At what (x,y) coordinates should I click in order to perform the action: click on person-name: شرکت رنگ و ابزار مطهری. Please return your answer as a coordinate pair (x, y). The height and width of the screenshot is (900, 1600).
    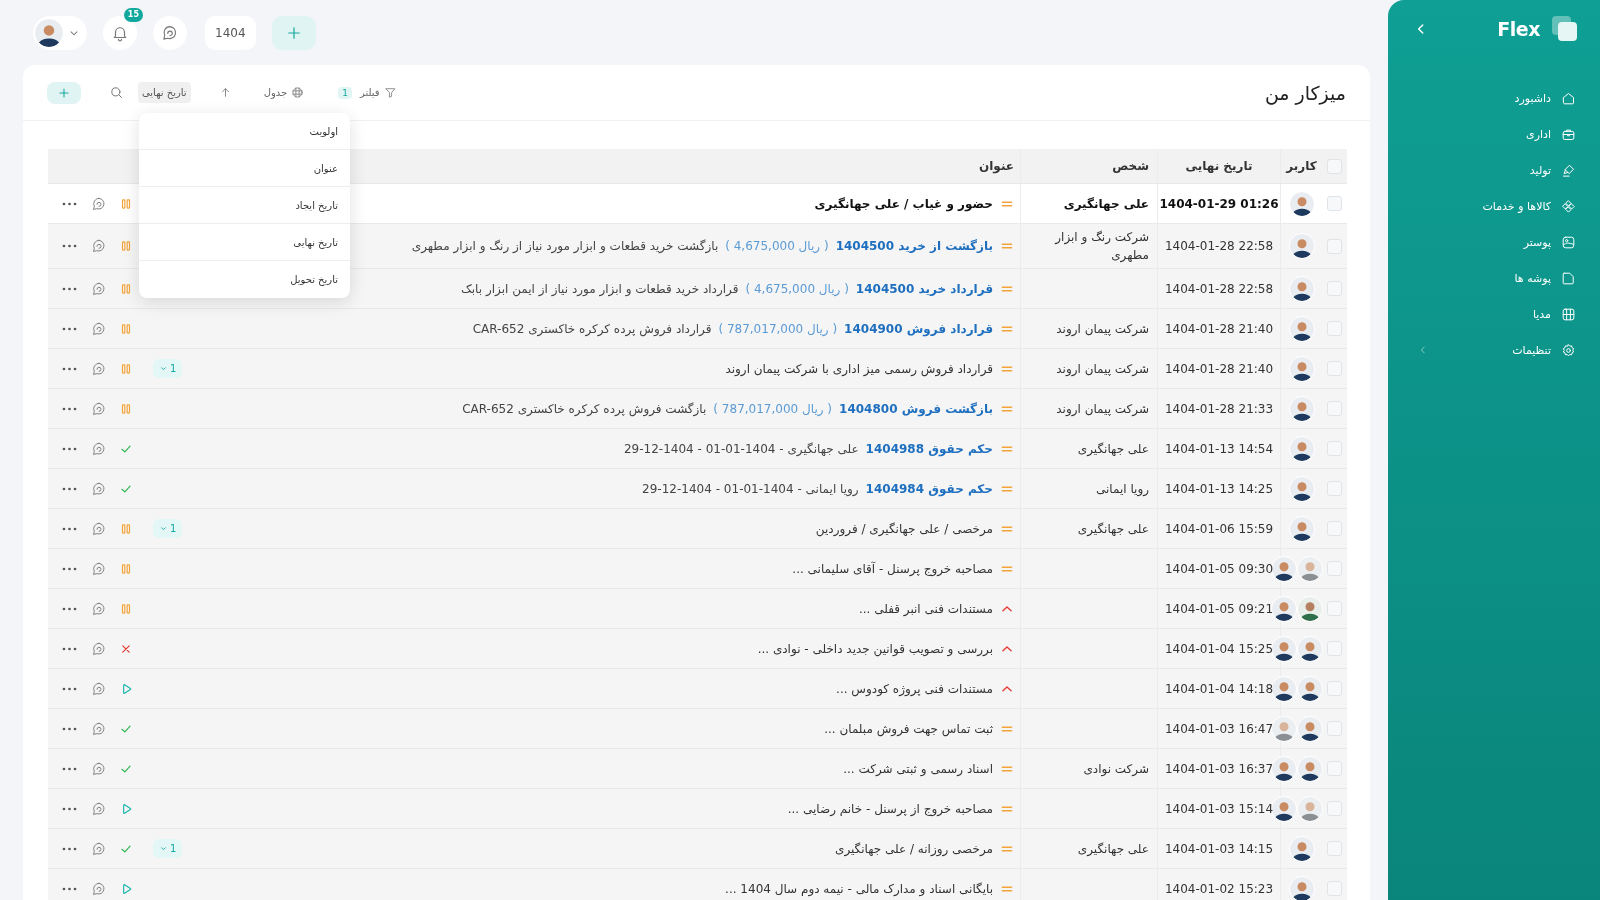
    Looking at the image, I should click on (1101, 246).